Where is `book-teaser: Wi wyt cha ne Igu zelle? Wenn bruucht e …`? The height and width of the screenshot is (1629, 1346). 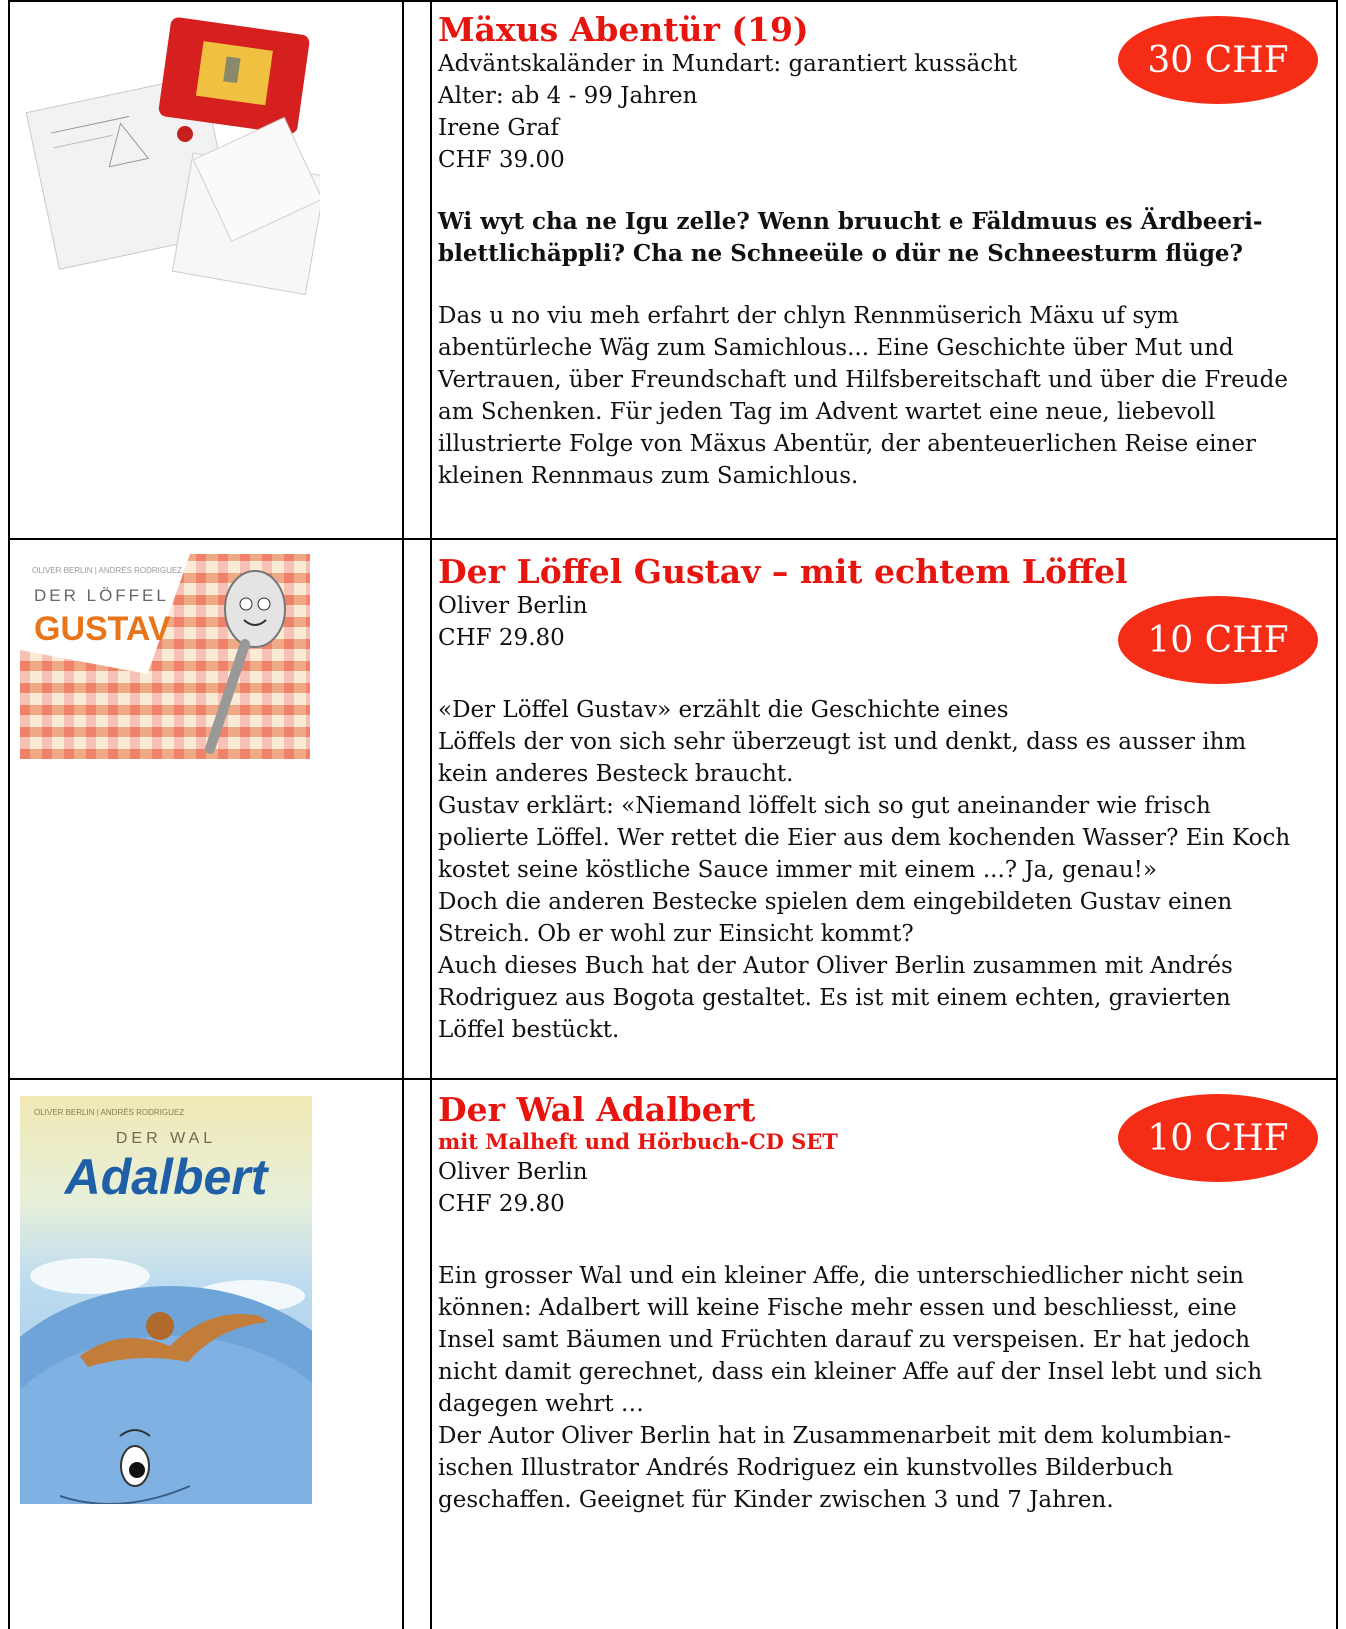 book-teaser: Wi wyt cha ne Igu zelle? Wenn bruucht e … is located at coordinates (850, 237).